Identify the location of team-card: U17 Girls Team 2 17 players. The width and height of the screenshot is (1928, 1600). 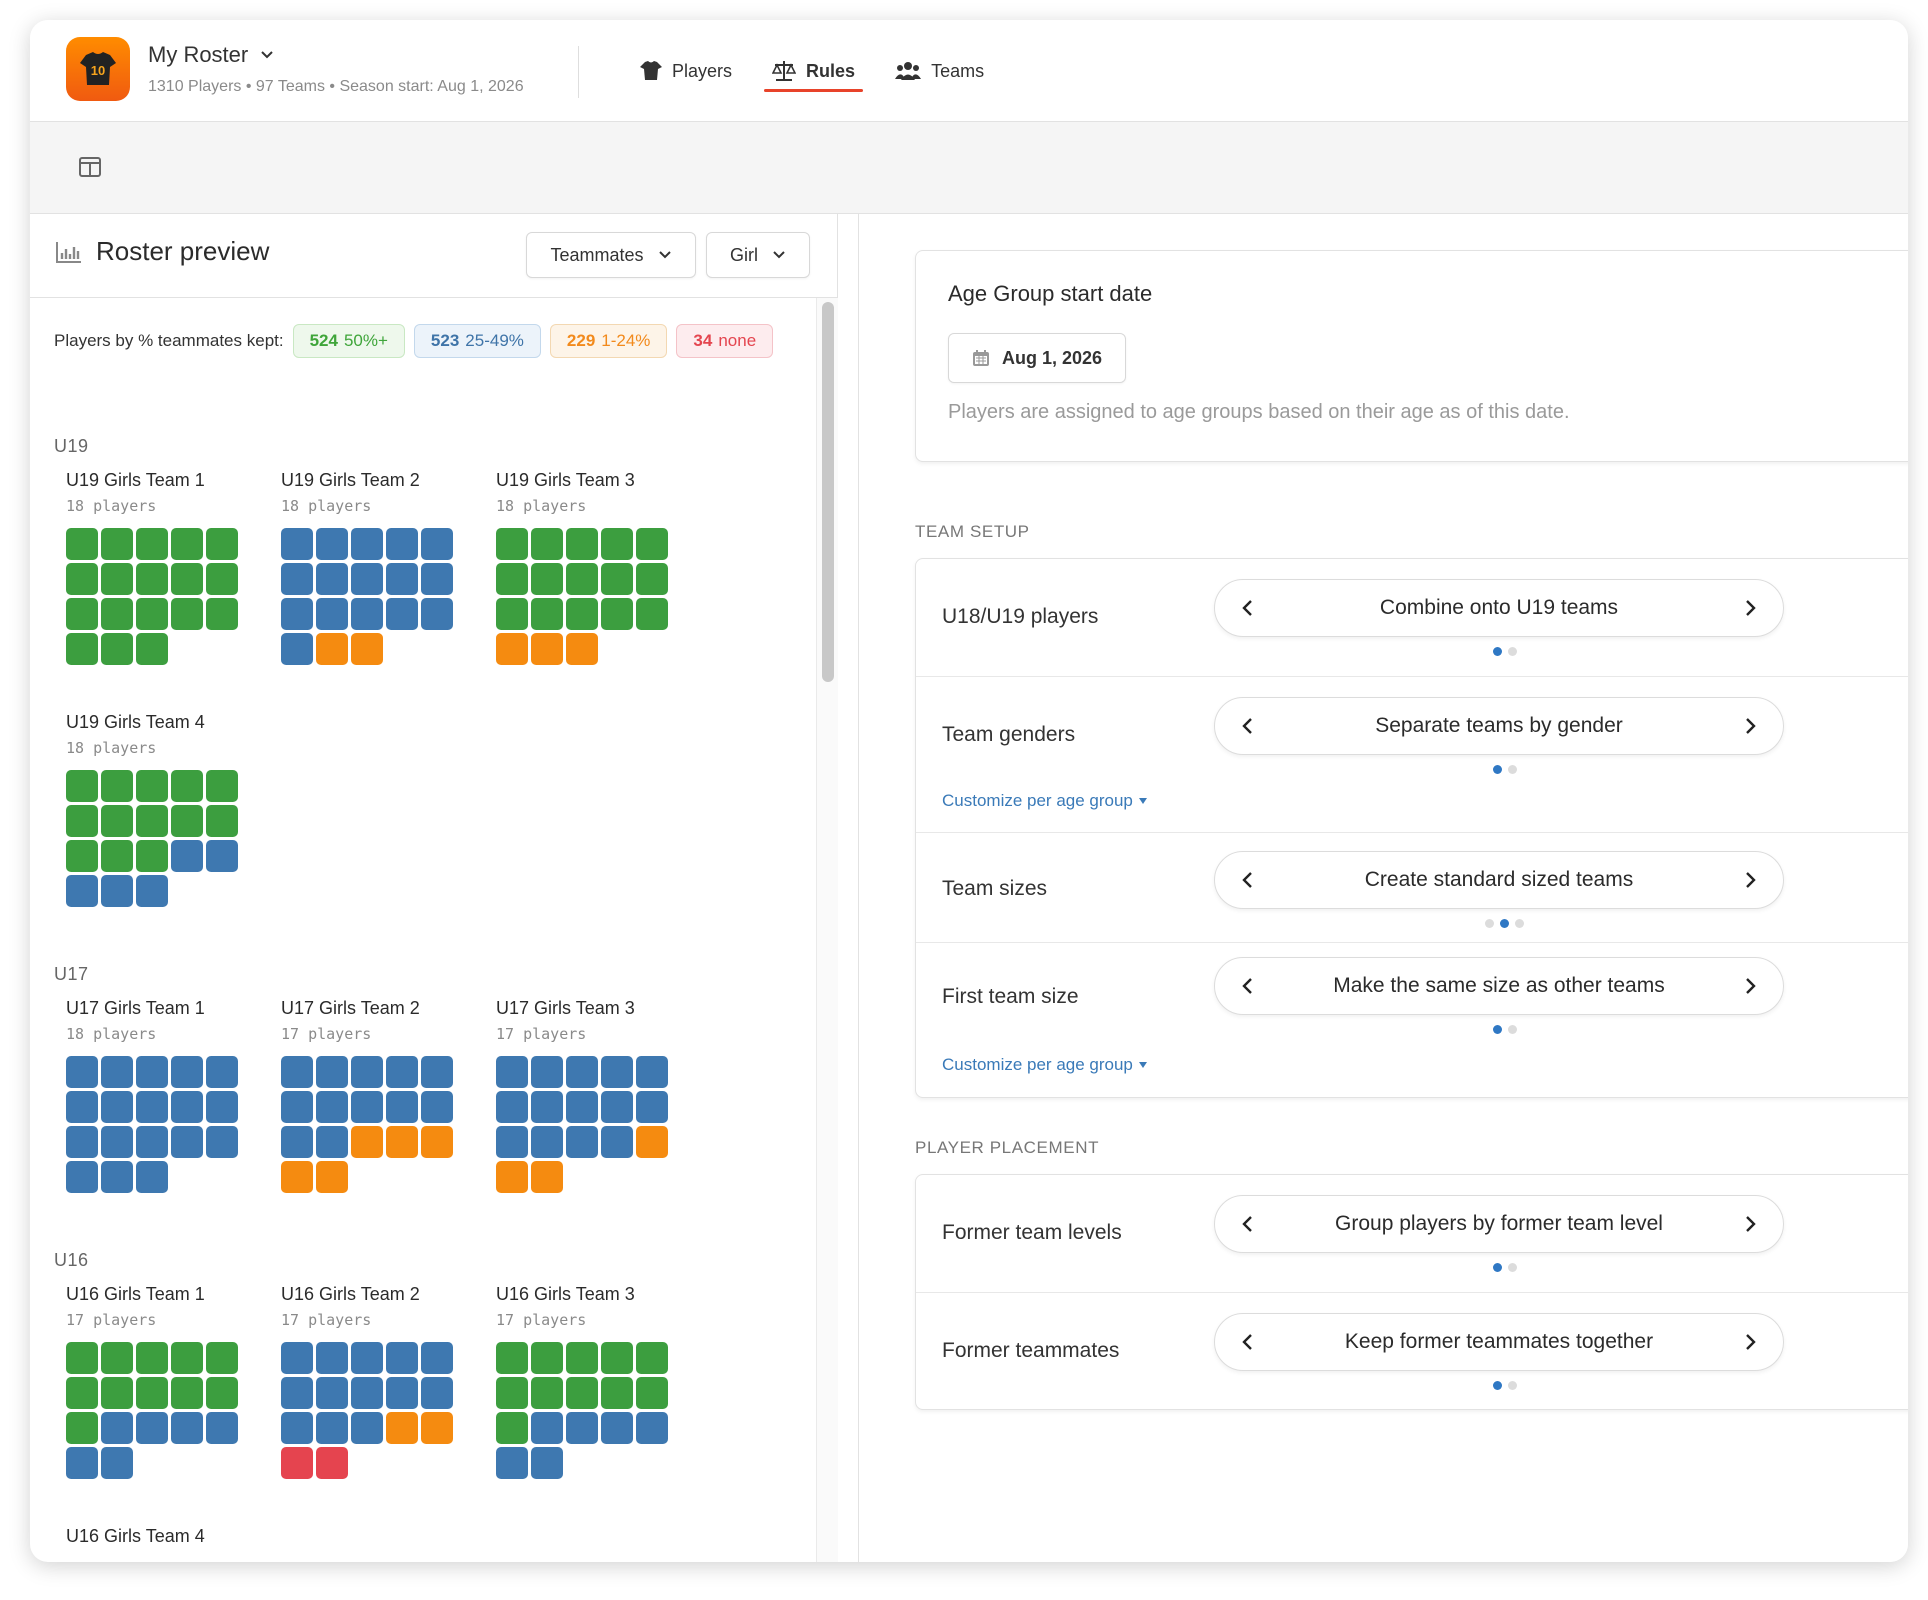
(376, 1095).